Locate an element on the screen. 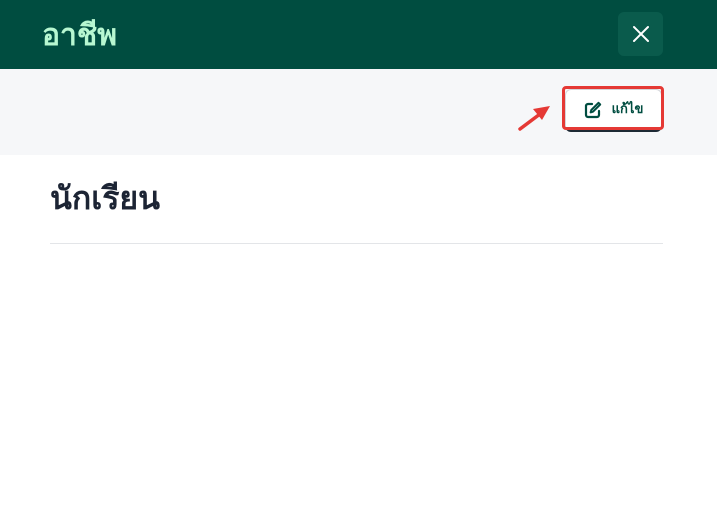 This screenshot has height=526, width=717. occupation-value: นักเรียน is located at coordinates (105, 198).